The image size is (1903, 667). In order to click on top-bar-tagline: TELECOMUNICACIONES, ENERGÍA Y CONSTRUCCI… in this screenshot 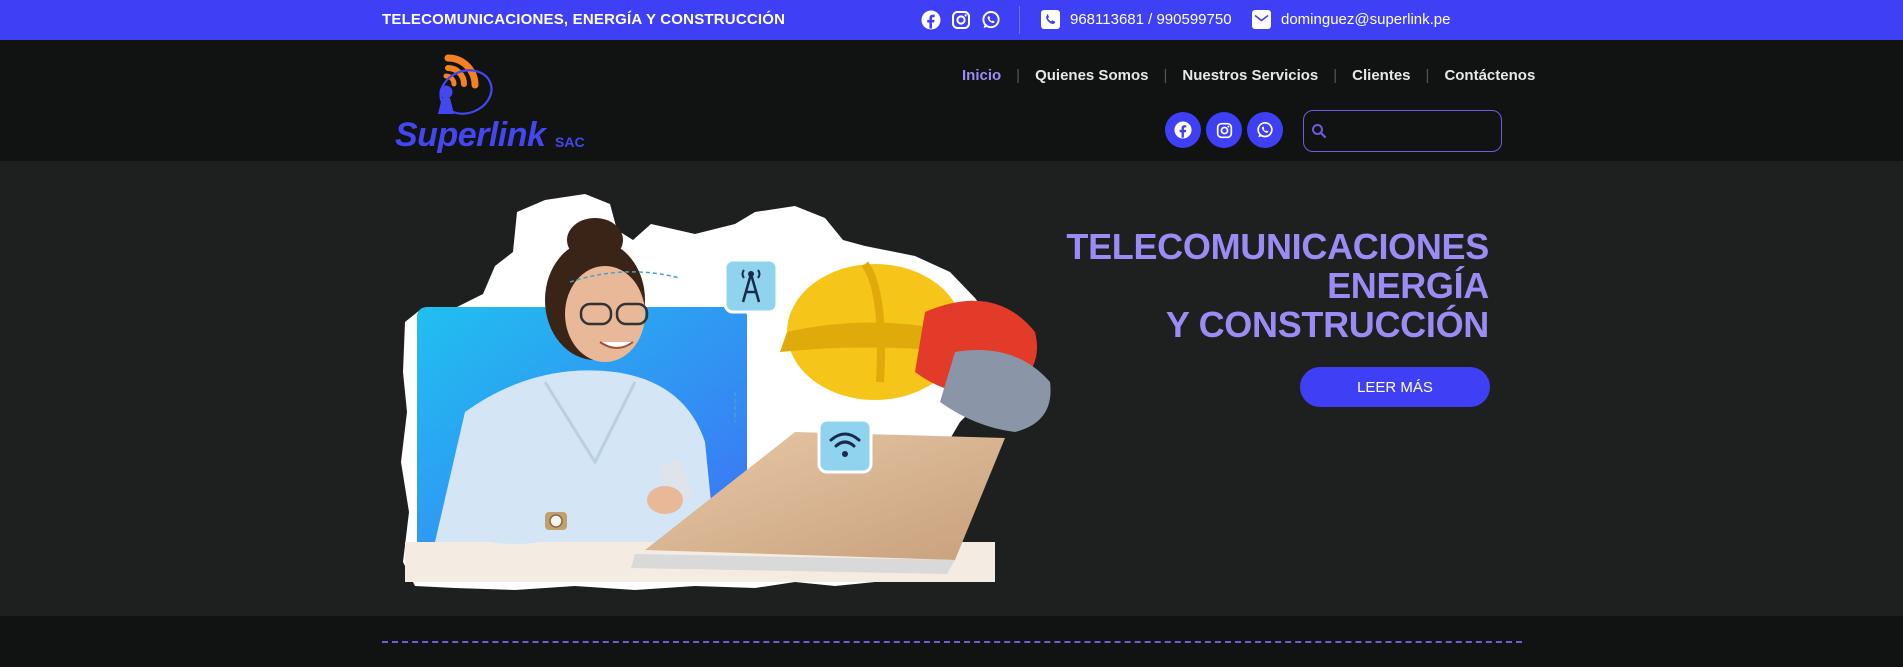, I will do `click(584, 19)`.